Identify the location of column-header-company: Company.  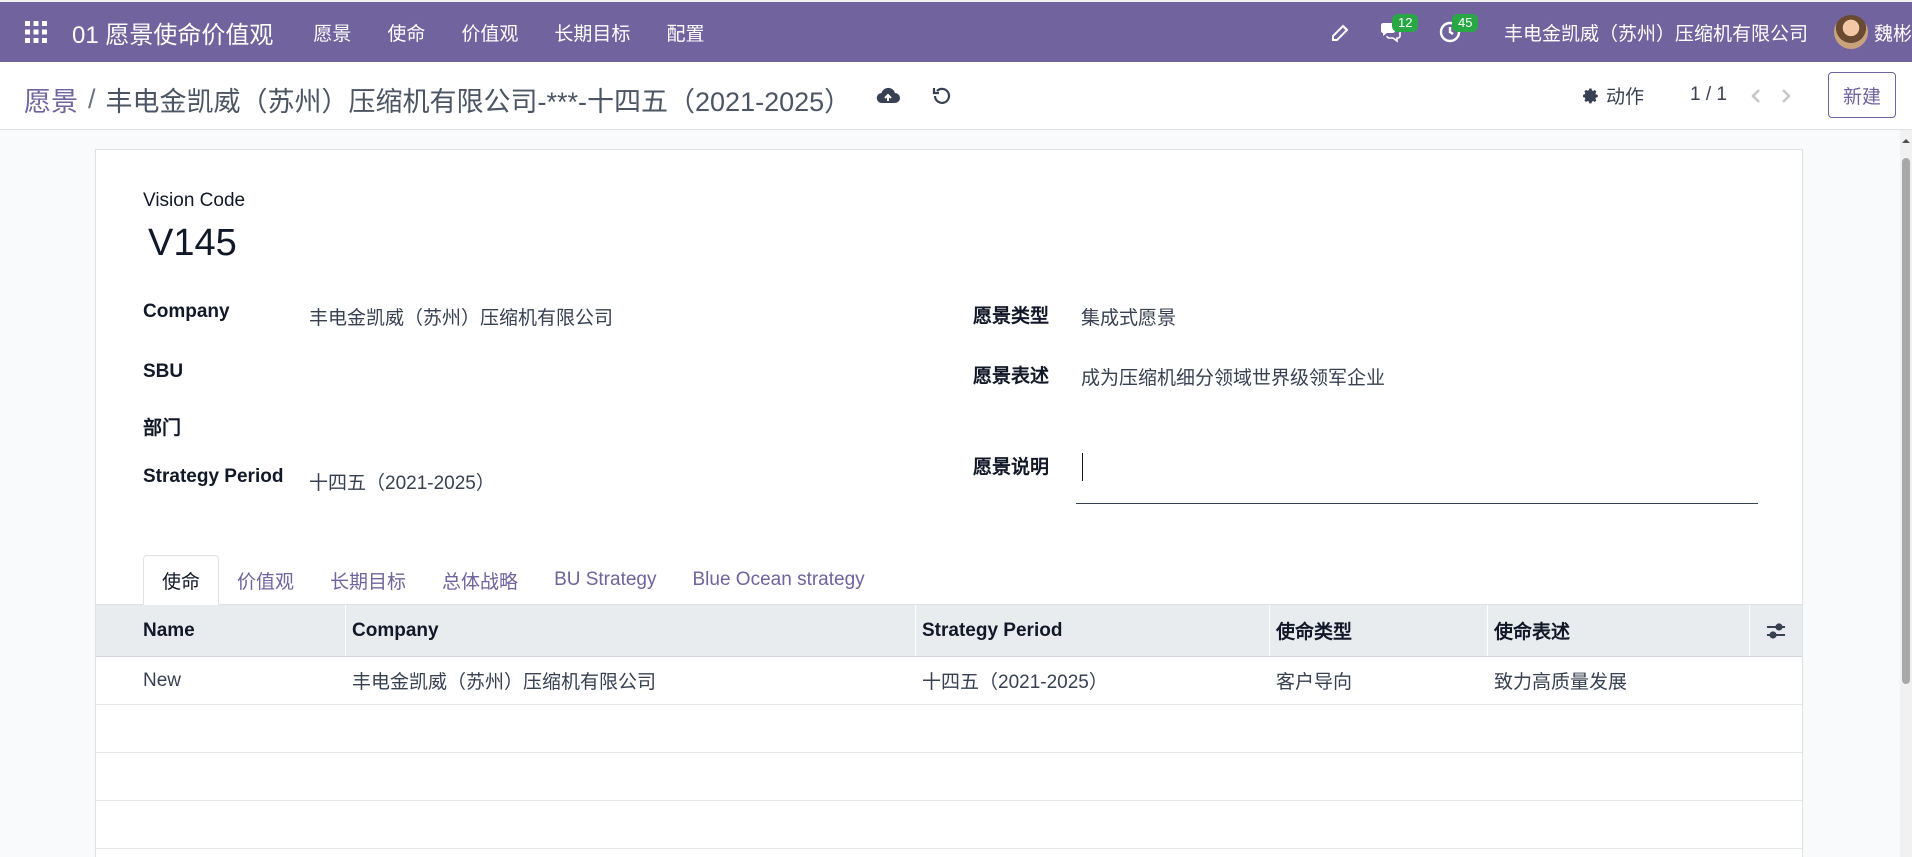
(631, 630).